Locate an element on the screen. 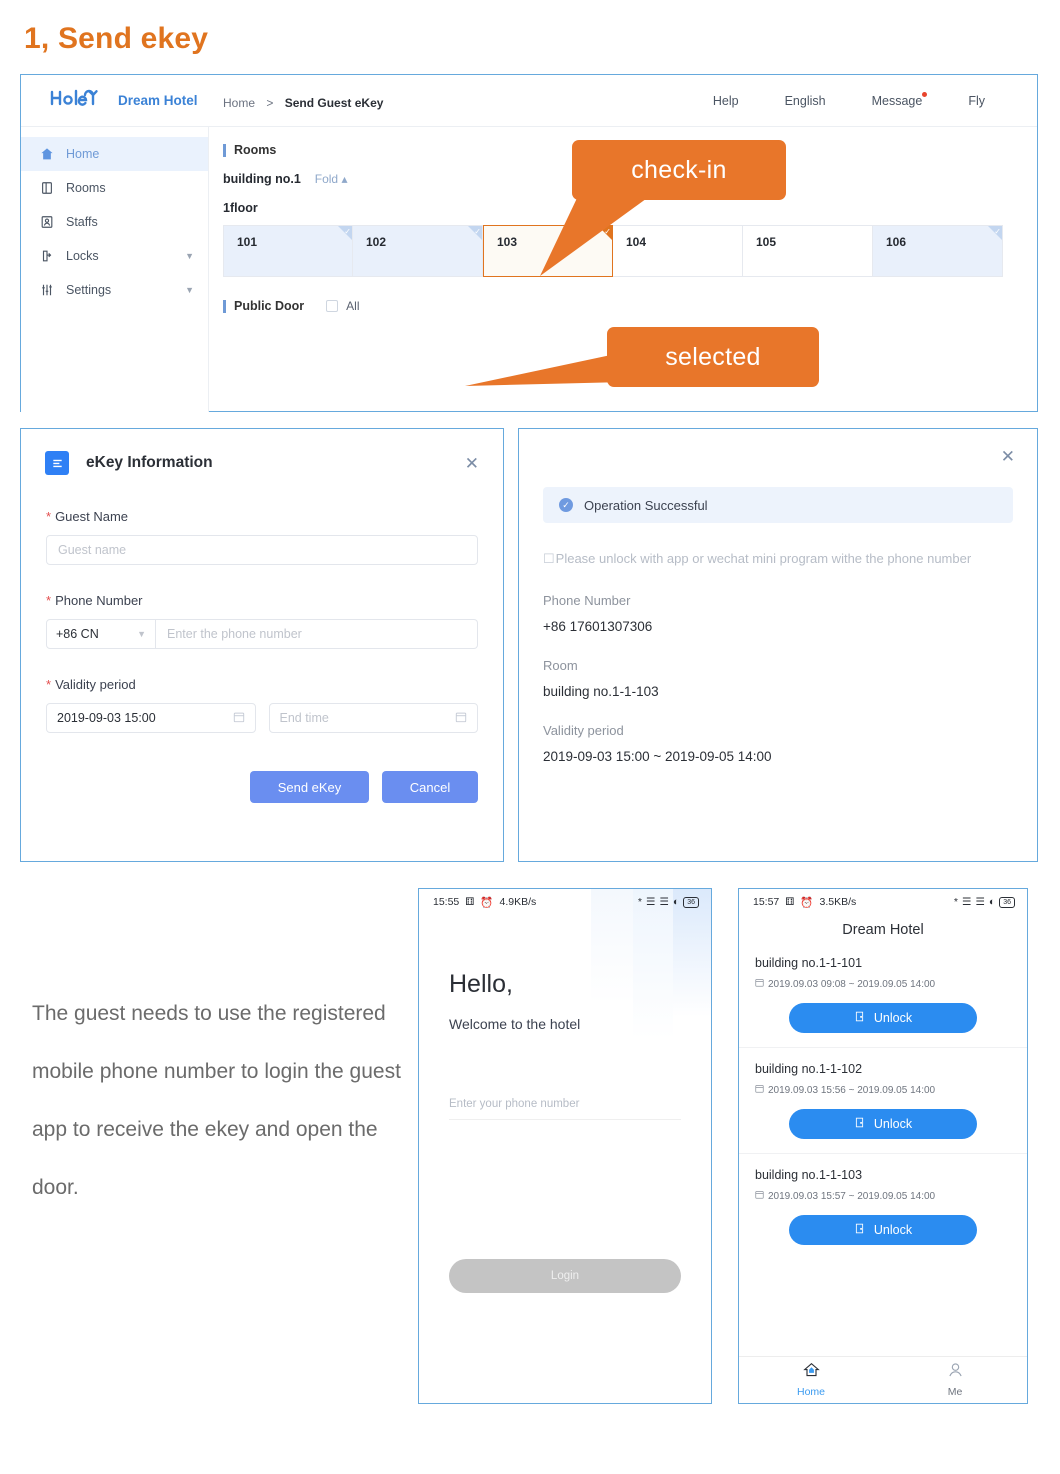 The height and width of the screenshot is (1474, 1060). page-title: 1, Send ekey is located at coordinates (116, 38).